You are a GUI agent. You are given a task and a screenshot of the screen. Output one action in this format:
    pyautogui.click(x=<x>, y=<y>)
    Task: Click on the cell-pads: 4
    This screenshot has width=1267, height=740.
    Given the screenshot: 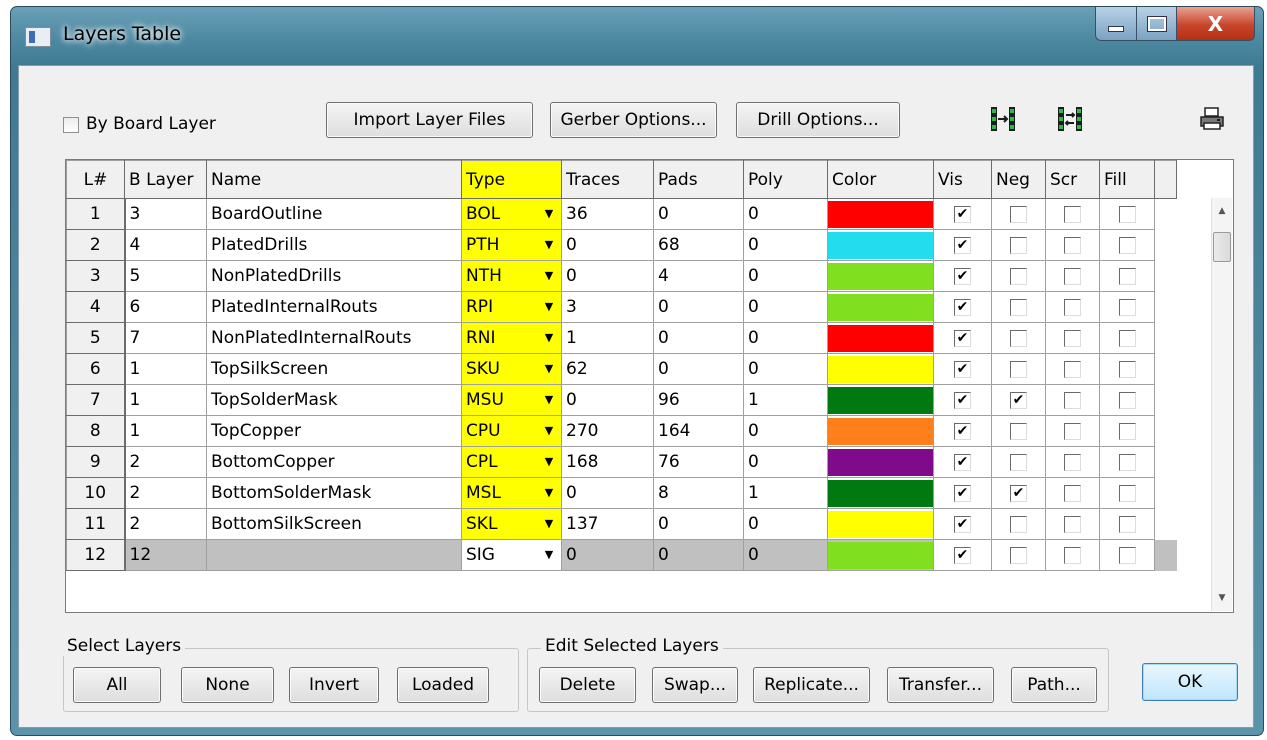 What is the action you would take?
    pyautogui.click(x=698, y=276)
    